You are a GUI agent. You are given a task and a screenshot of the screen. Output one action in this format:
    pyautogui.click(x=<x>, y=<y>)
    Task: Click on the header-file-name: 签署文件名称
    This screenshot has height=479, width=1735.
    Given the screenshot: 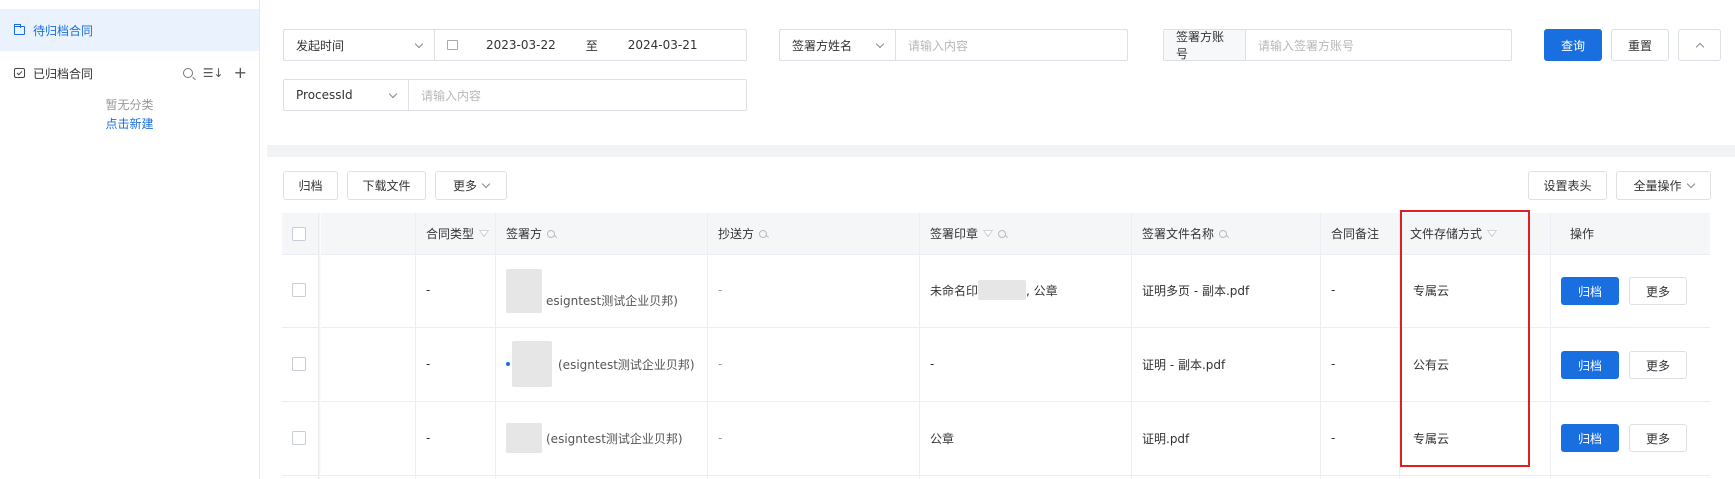 What is the action you would take?
    pyautogui.click(x=1185, y=233)
    